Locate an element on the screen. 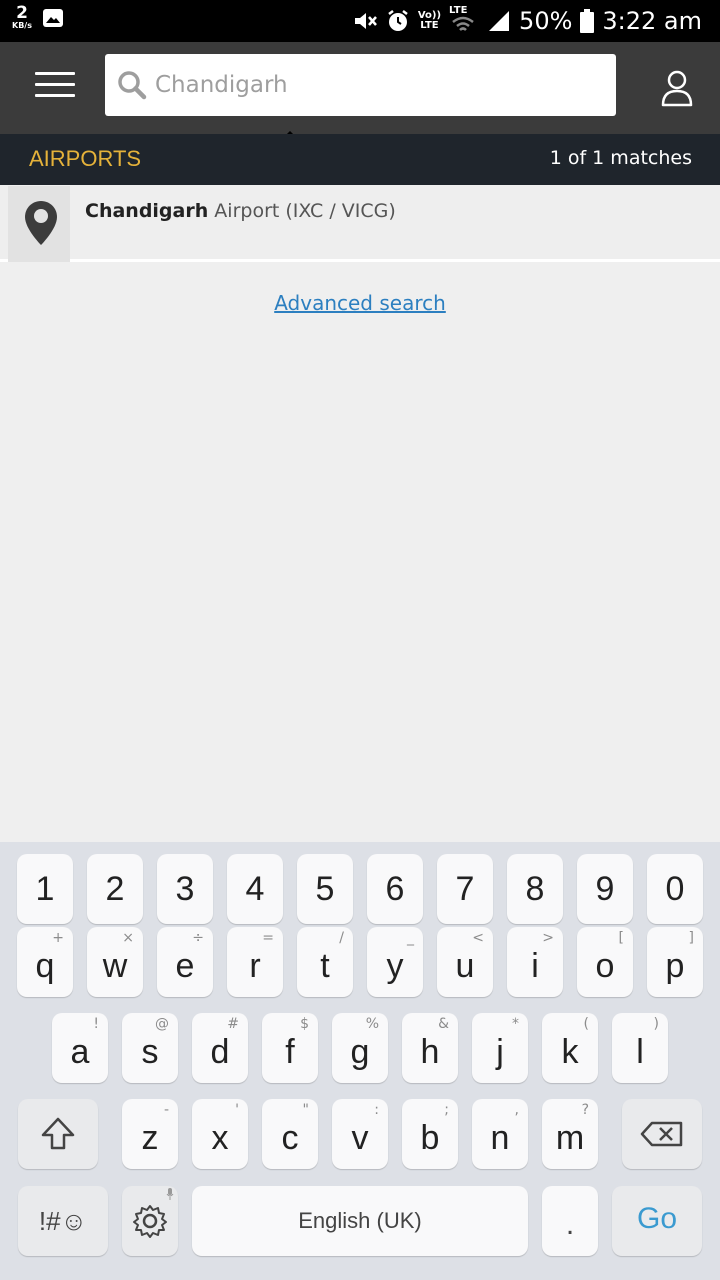 This screenshot has height=1280, width=720. key-label: e is located at coordinates (185, 966).